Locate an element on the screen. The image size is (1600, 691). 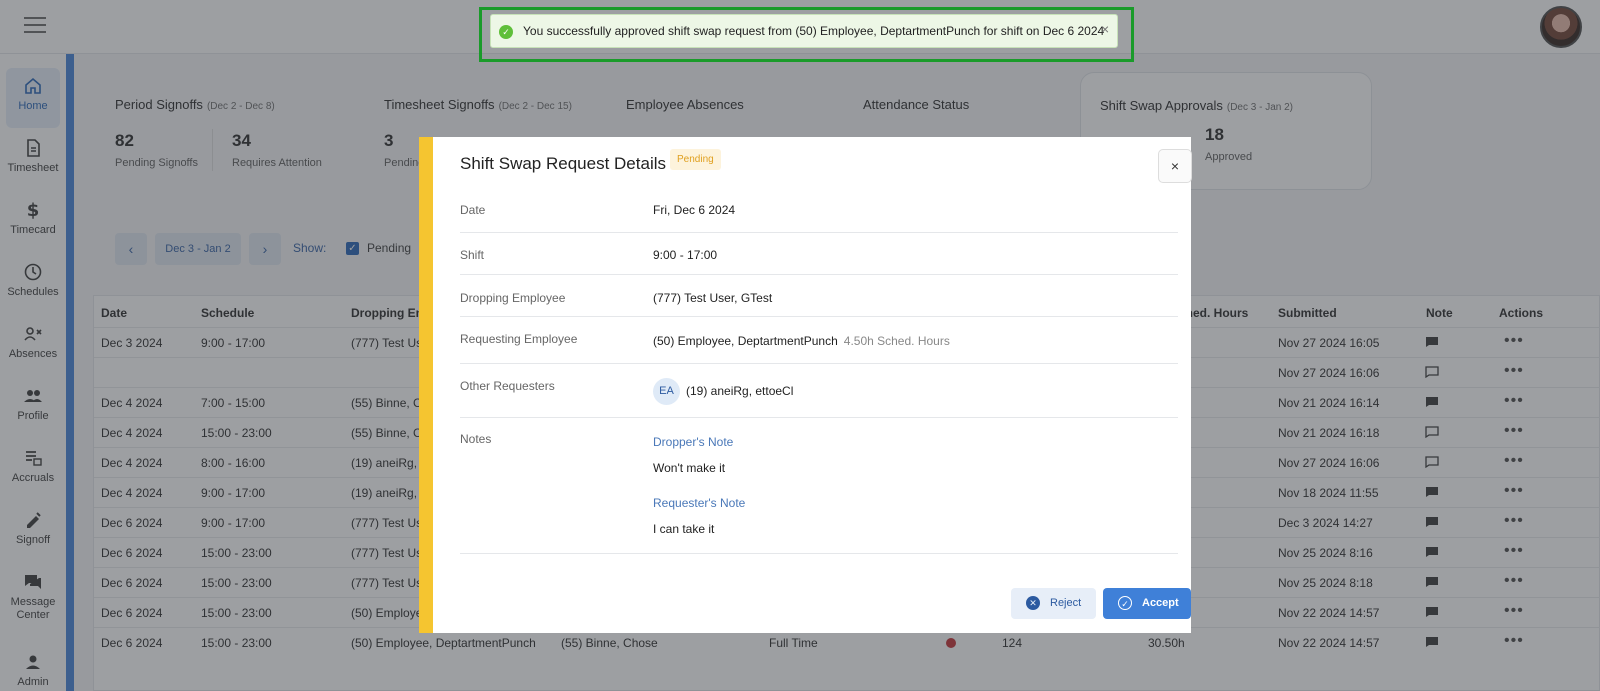
requesting-sched-hours: 4.50h Sched. Hours is located at coordinates (896, 341).